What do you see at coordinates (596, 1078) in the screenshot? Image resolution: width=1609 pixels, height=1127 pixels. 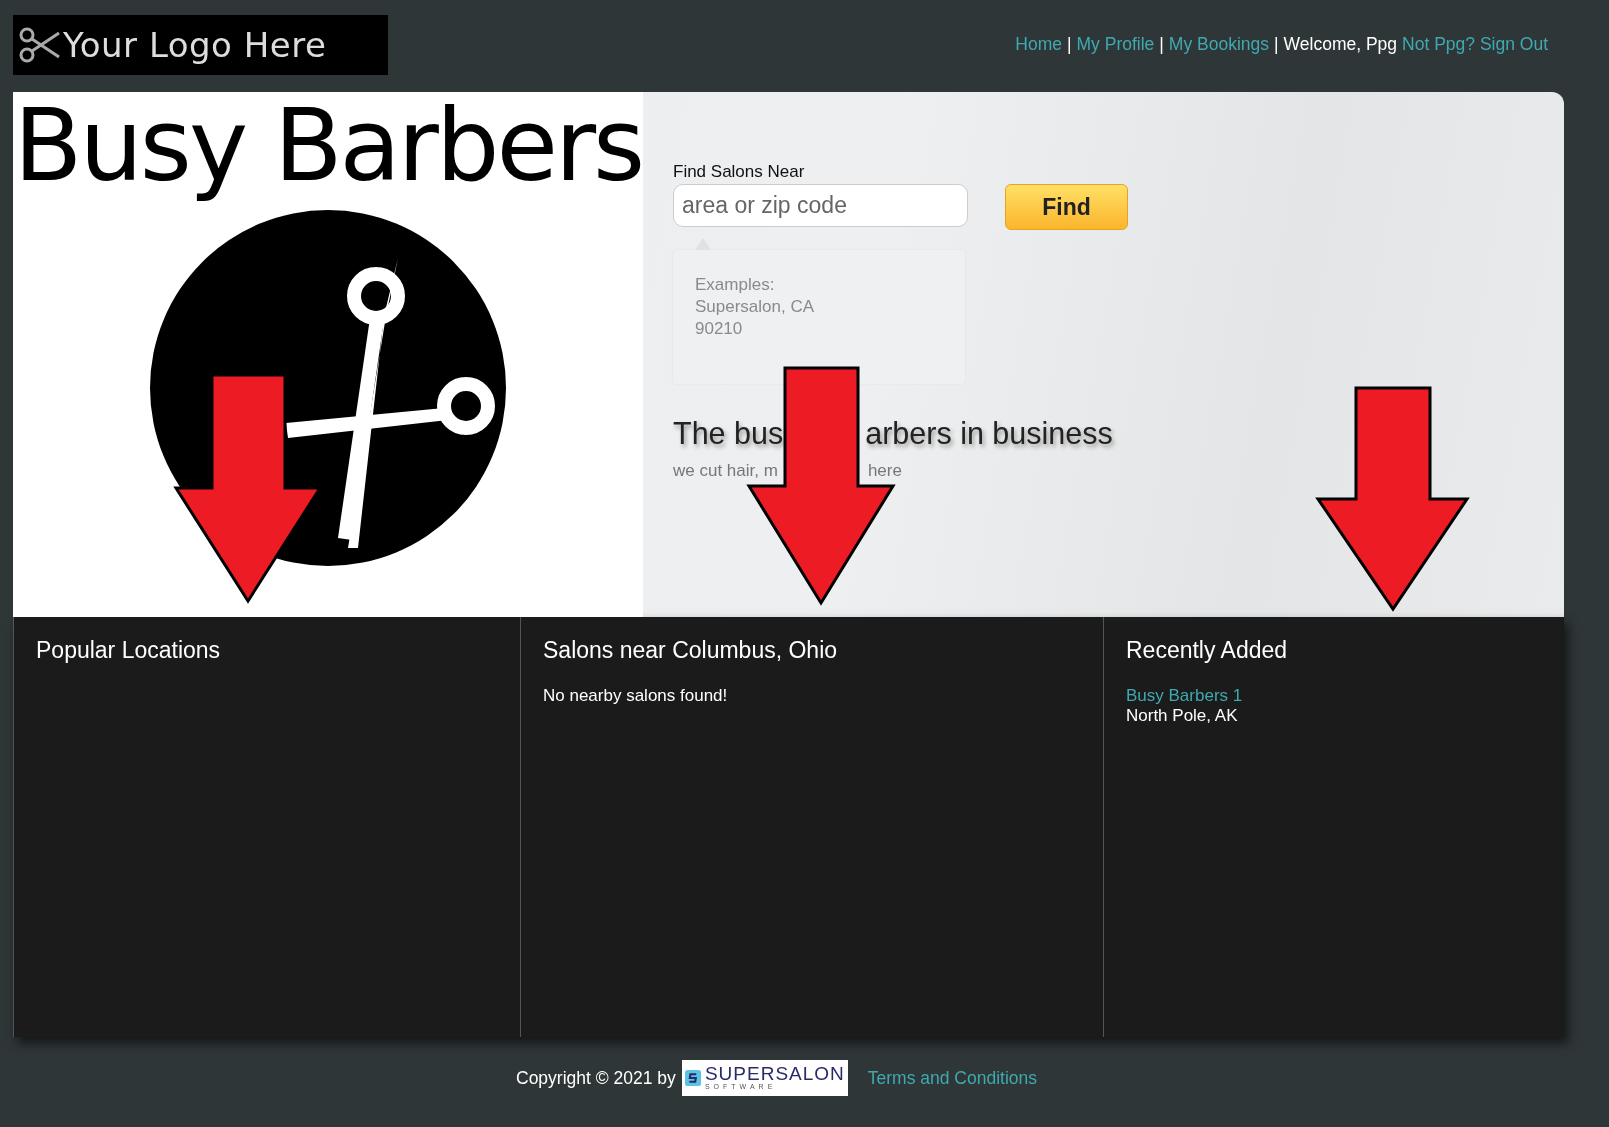 I see `copyright-text: Copyright © 2021 by` at bounding box center [596, 1078].